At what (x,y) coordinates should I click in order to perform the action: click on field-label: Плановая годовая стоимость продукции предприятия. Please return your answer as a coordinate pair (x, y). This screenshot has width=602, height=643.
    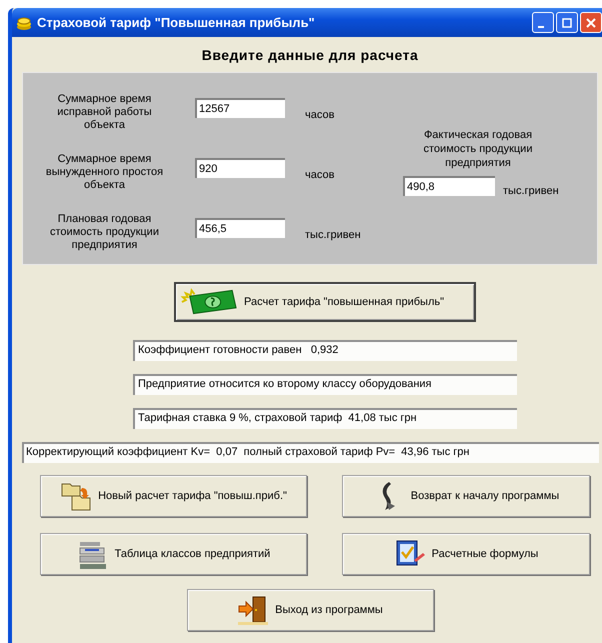
    Looking at the image, I should click on (104, 232).